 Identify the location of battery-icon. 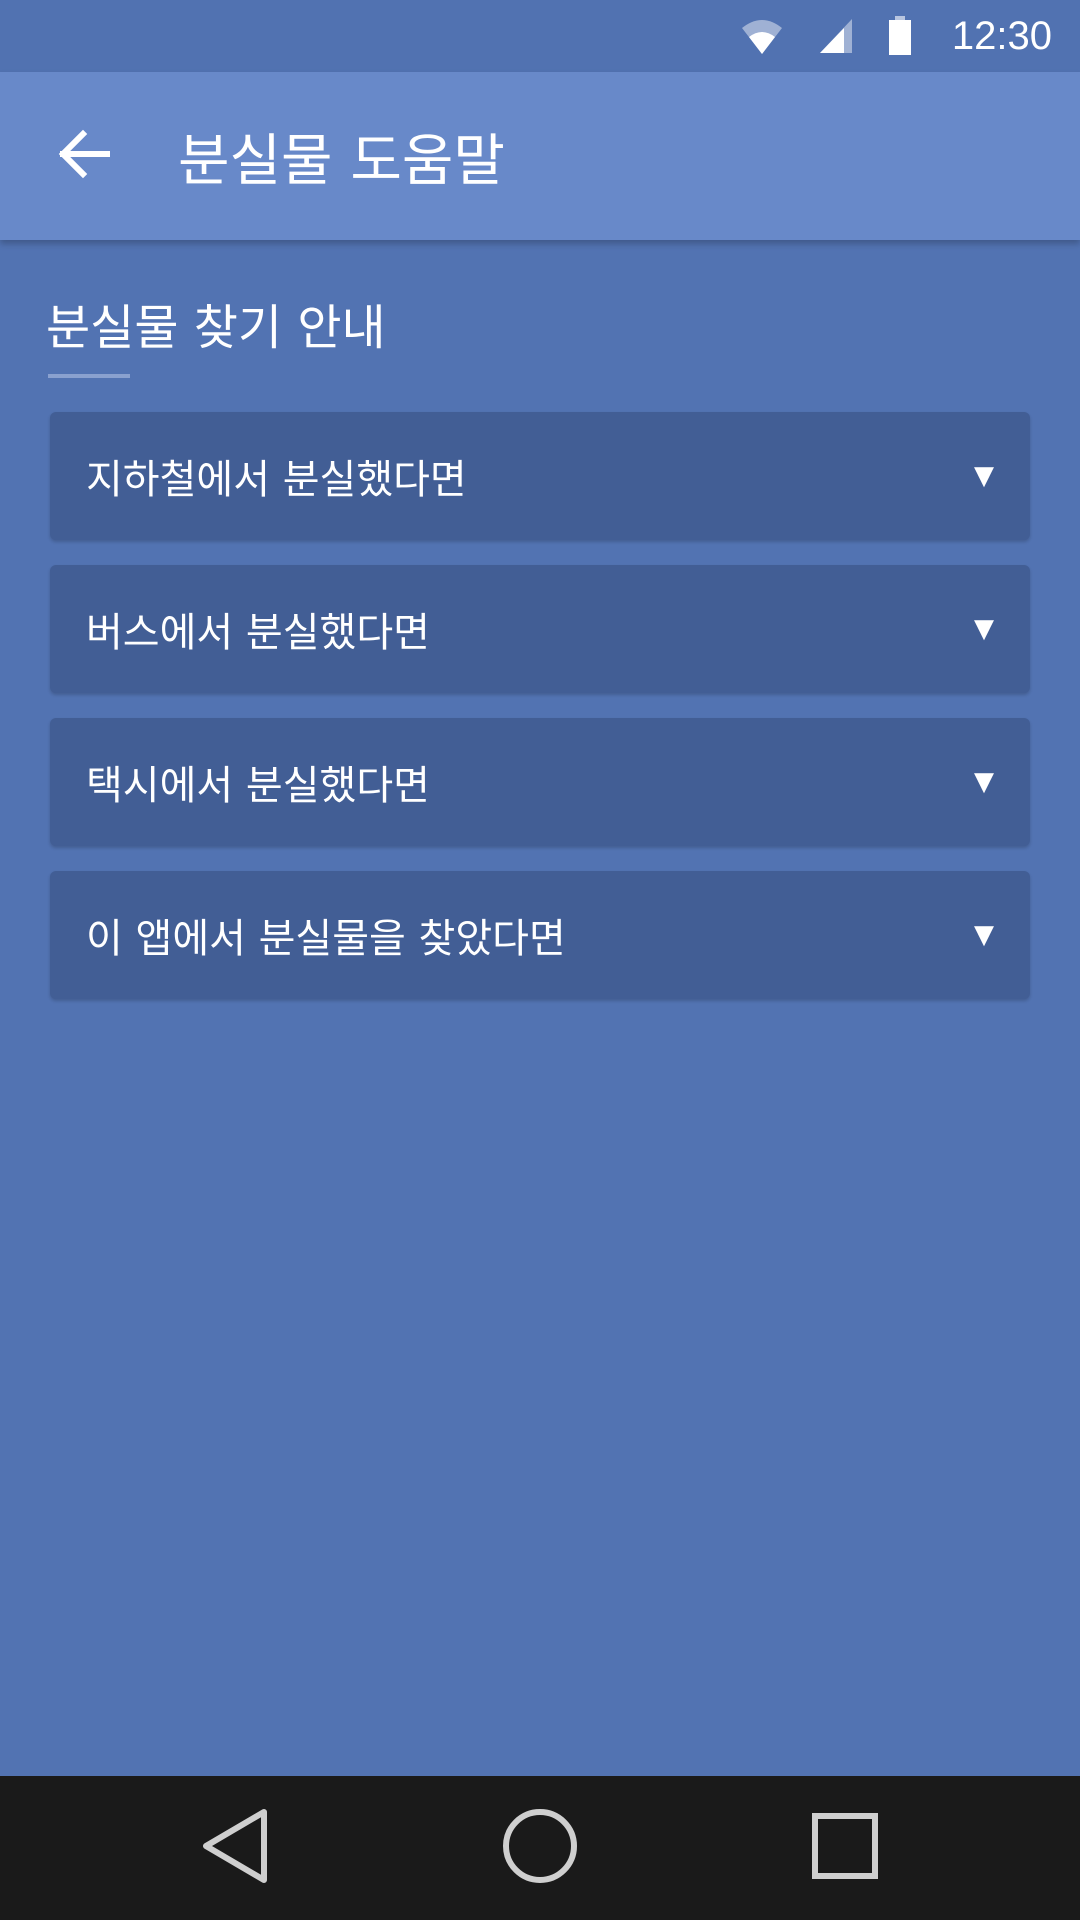
(900, 36).